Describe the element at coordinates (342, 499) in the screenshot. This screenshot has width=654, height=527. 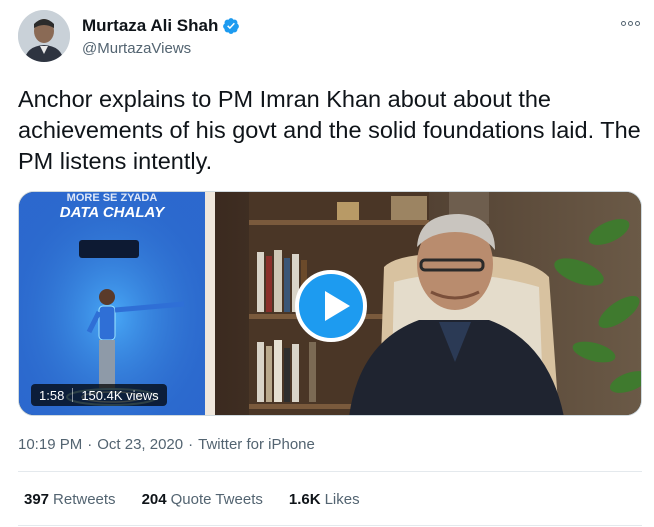
I see `likes-label: Likes` at that location.